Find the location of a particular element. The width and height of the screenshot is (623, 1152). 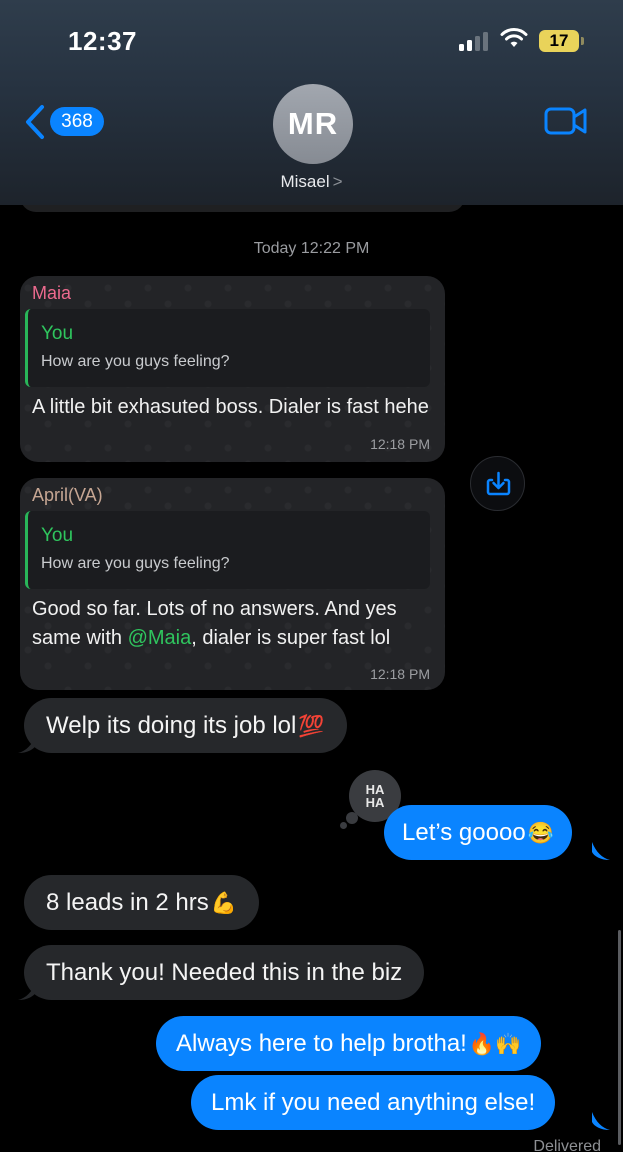

back-button: 368 is located at coordinates (66, 122).